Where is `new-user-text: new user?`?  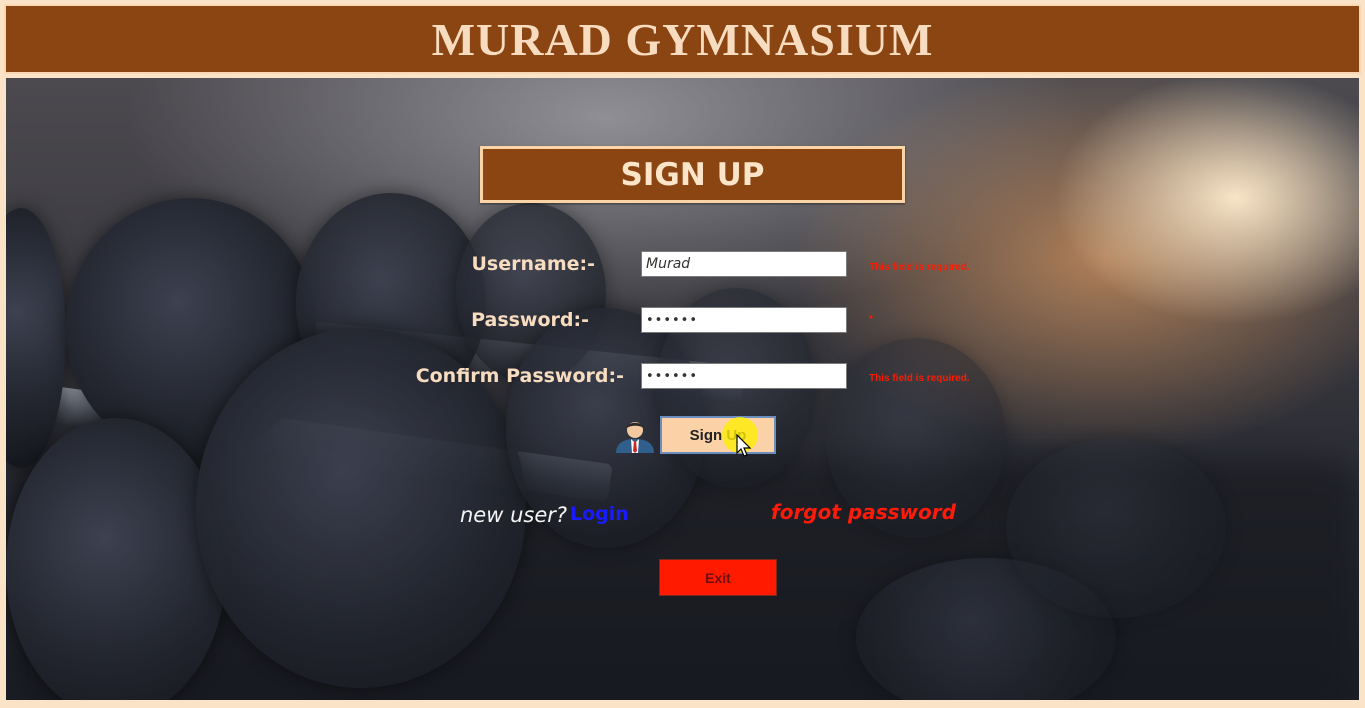 new-user-text: new user? is located at coordinates (514, 515).